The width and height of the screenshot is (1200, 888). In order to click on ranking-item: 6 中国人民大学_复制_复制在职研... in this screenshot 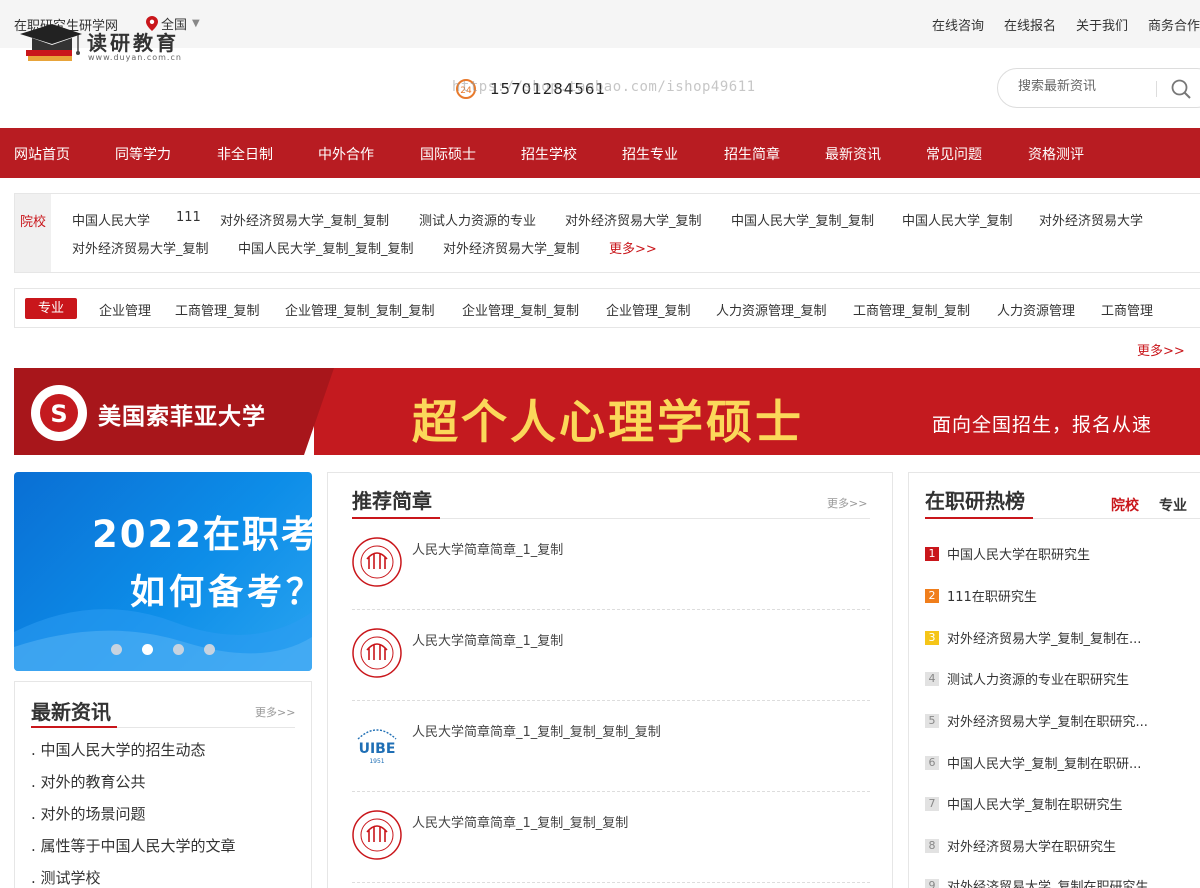, I will do `click(1033, 762)`.